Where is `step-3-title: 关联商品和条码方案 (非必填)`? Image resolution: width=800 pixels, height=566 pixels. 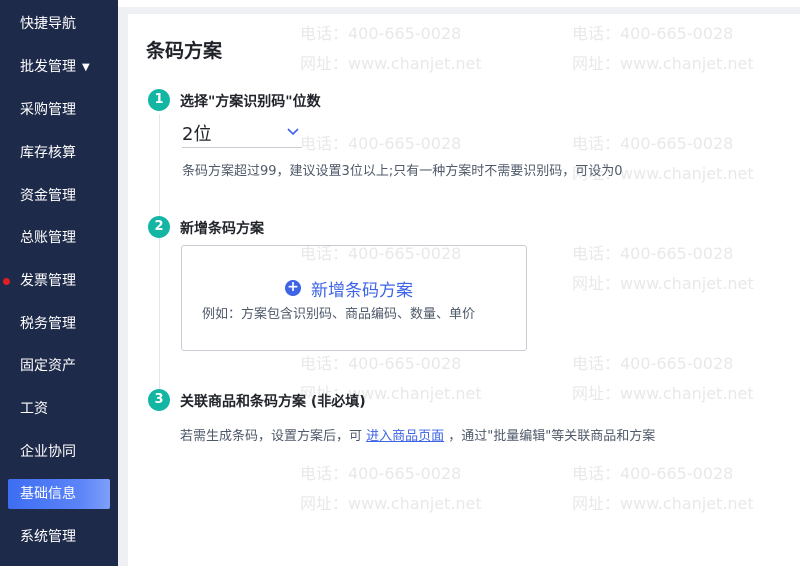 step-3-title: 关联商品和条码方案 (非必填) is located at coordinates (273, 402).